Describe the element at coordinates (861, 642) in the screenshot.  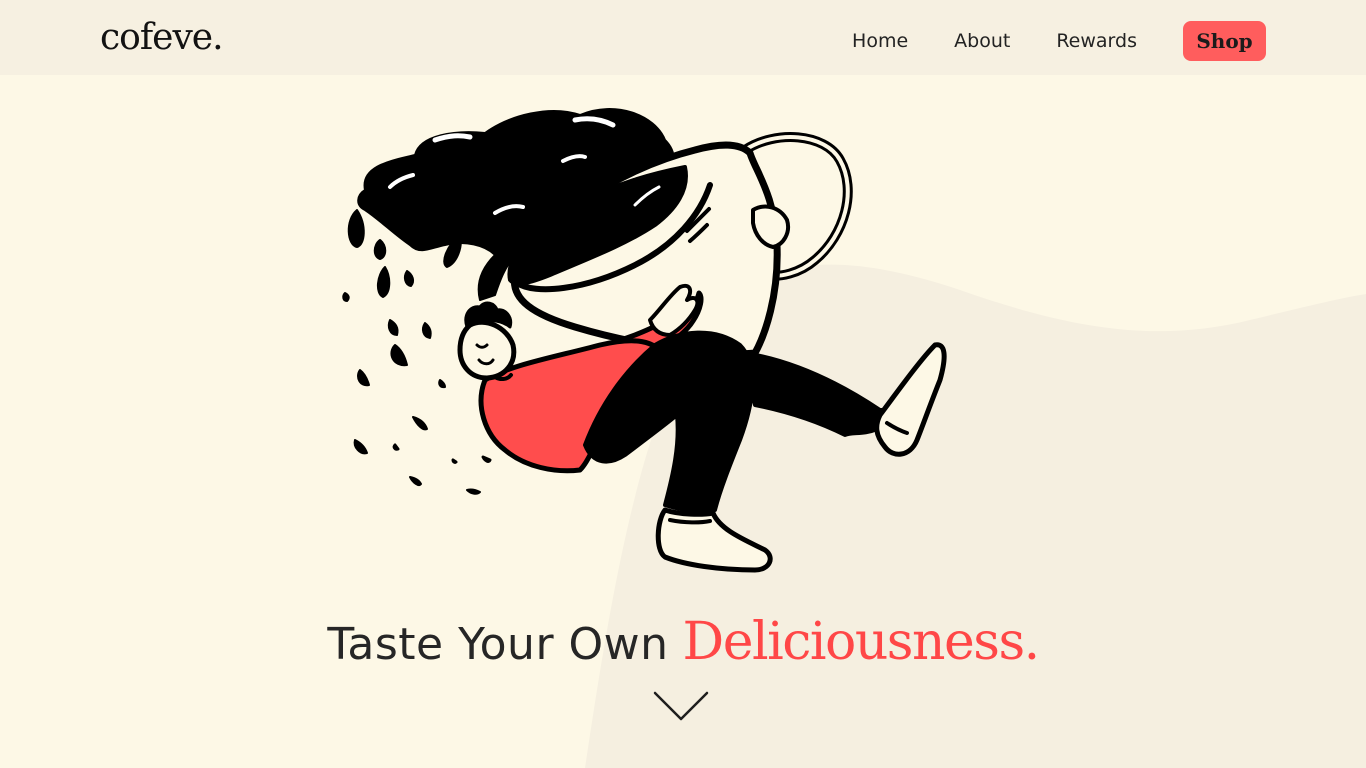
I see `headline-accent-text: Deliciousness.` at that location.